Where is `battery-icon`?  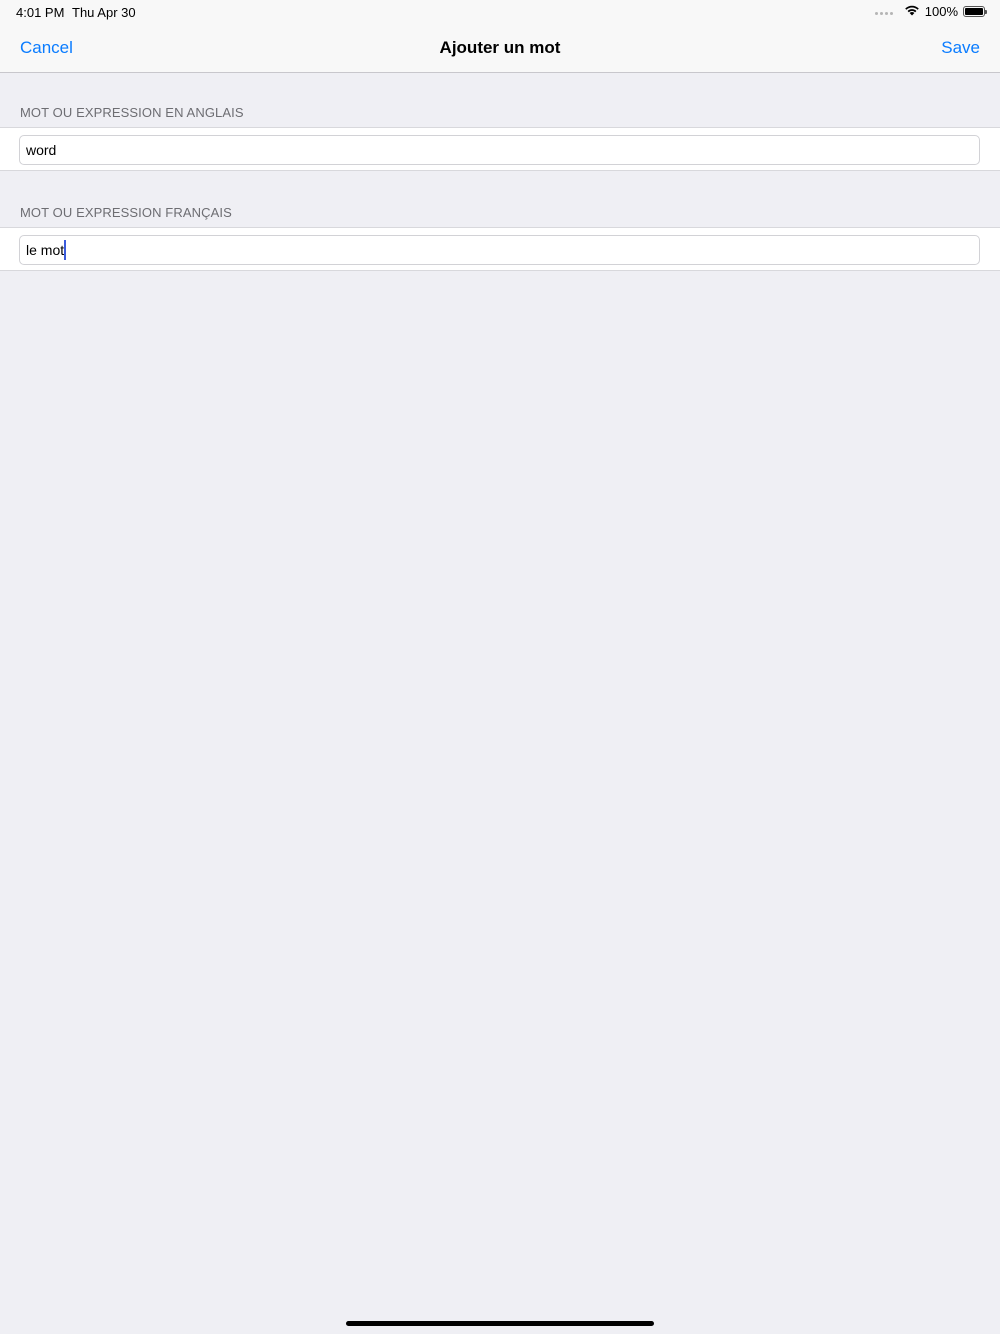 battery-icon is located at coordinates (975, 11).